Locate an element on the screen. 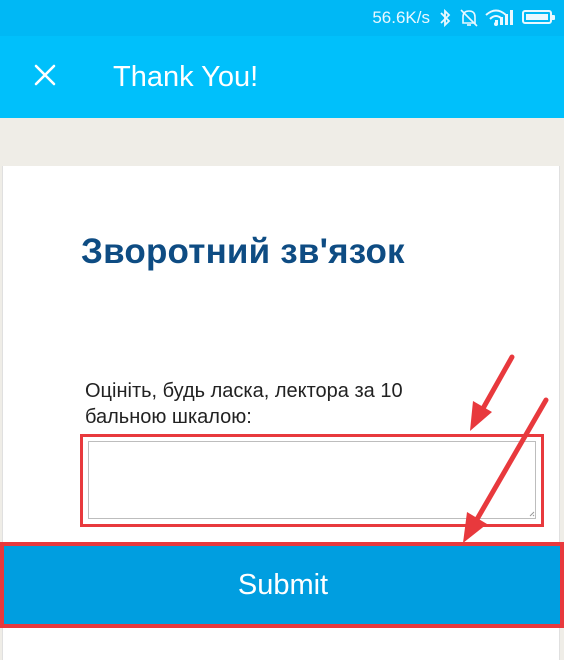 The image size is (564, 660). status-bar: 56.6K/s is located at coordinates (282, 18).